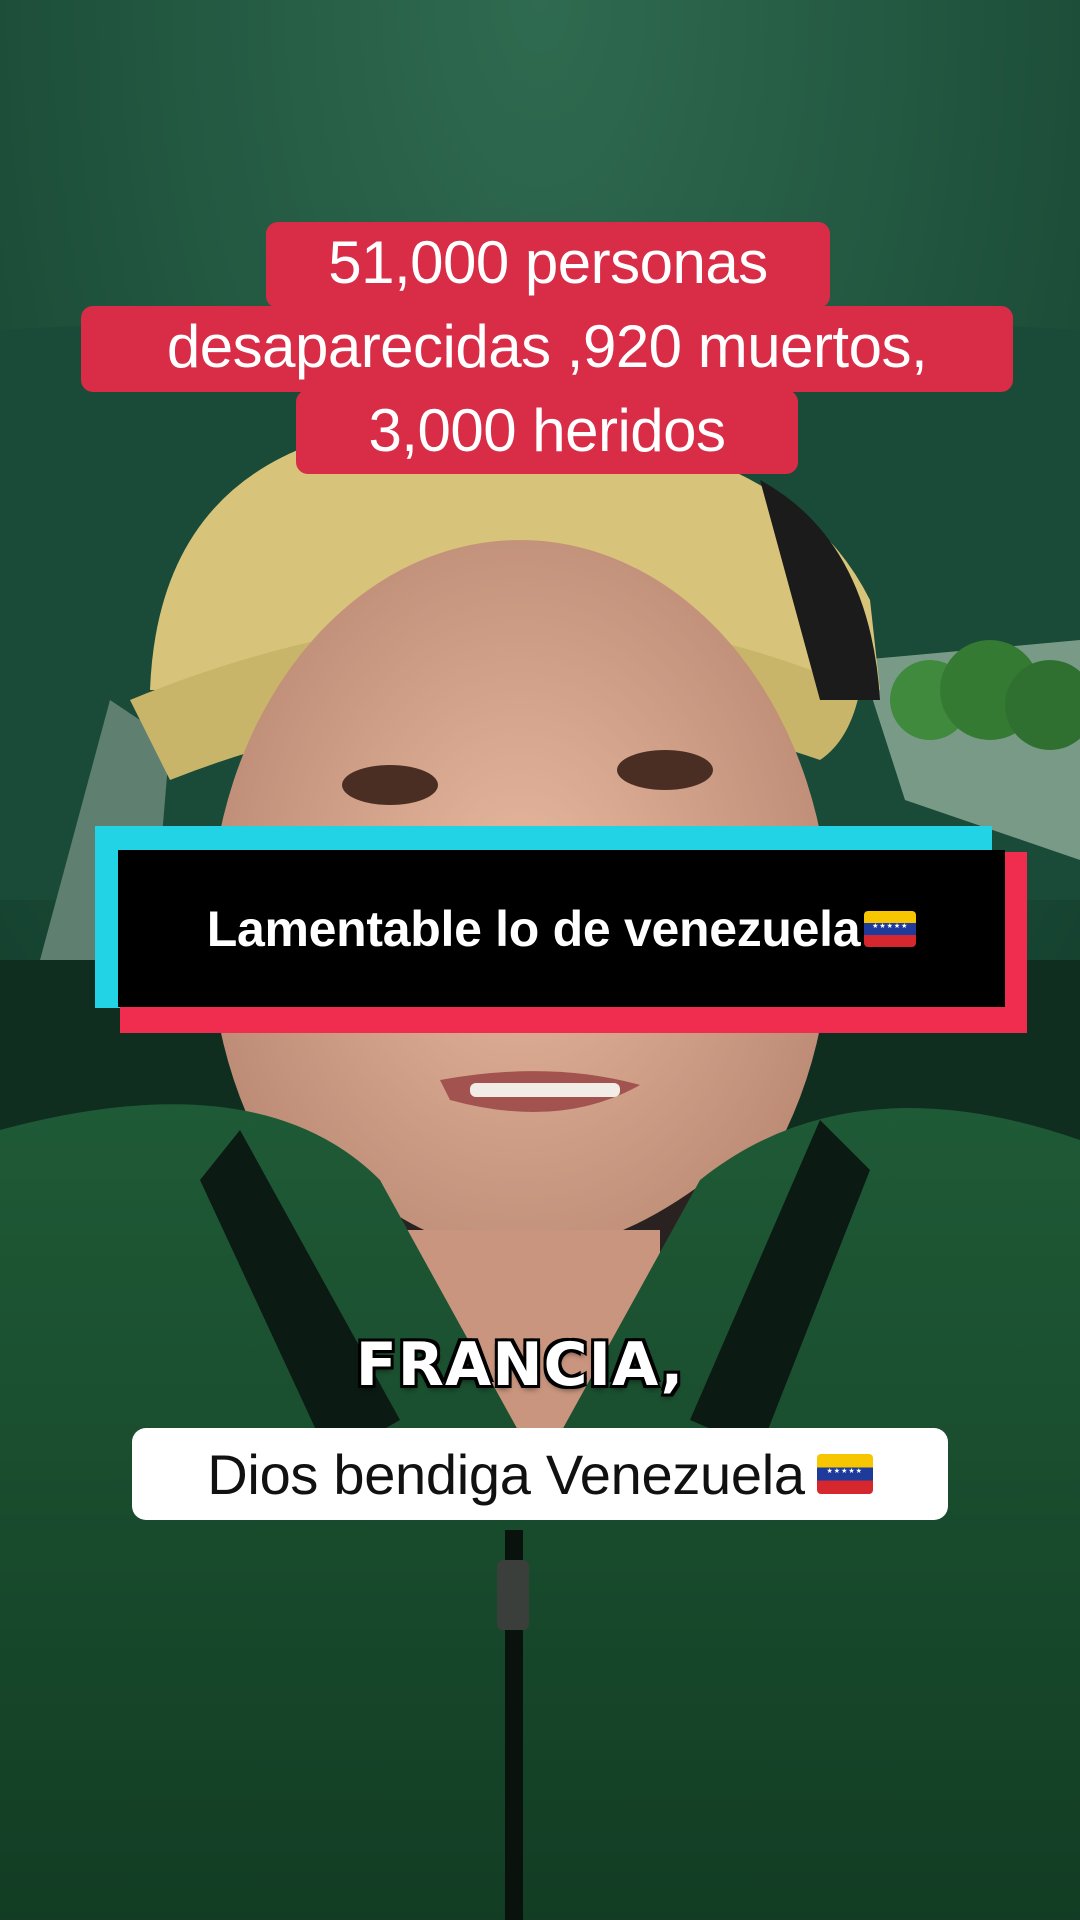  I want to click on caption-box: Dios bendiga Venezuela ★★★★★, so click(540, 1474).